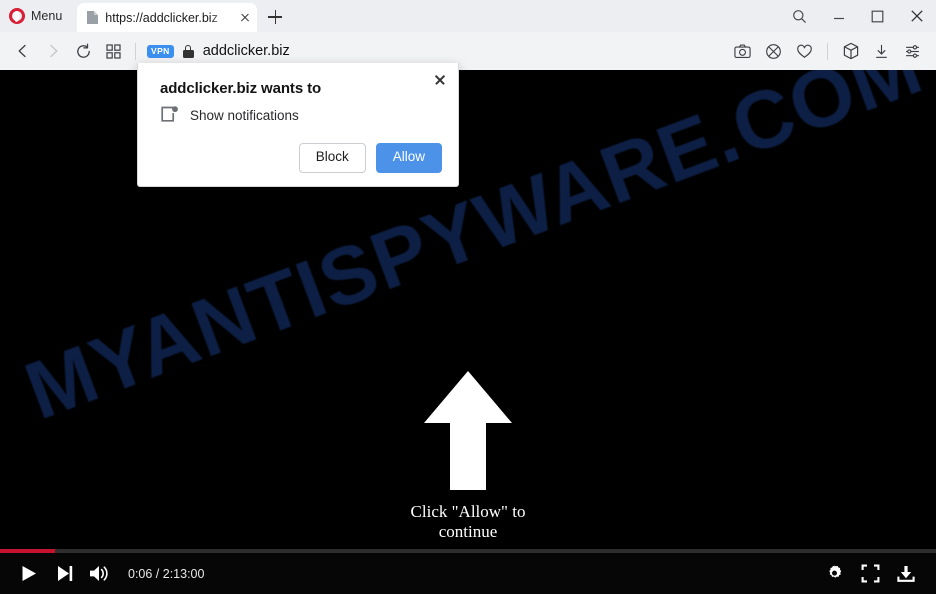 Image resolution: width=936 pixels, height=594 pixels. What do you see at coordinates (468, 16) in the screenshot?
I see `tab-strip: Menu https://addclicker.biz` at bounding box center [468, 16].